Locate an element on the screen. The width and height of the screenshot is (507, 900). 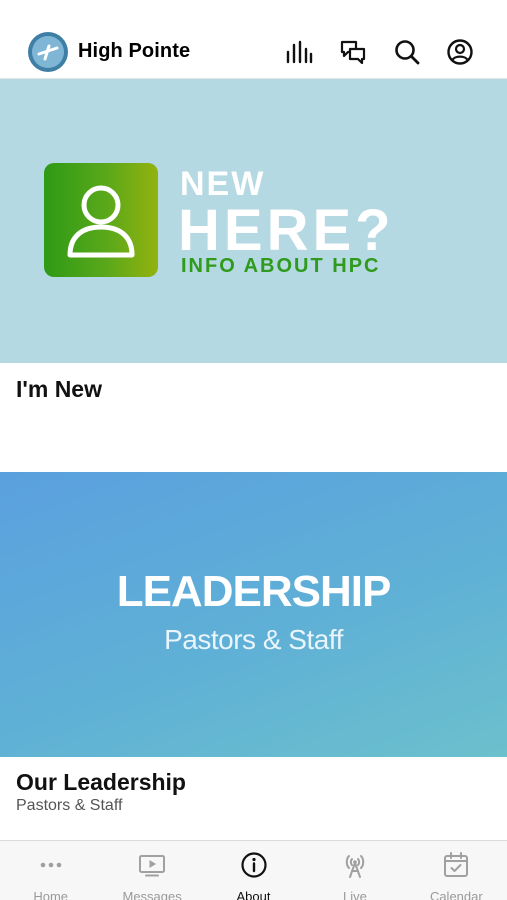
banner-here-text: HERE? is located at coordinates (286, 230).